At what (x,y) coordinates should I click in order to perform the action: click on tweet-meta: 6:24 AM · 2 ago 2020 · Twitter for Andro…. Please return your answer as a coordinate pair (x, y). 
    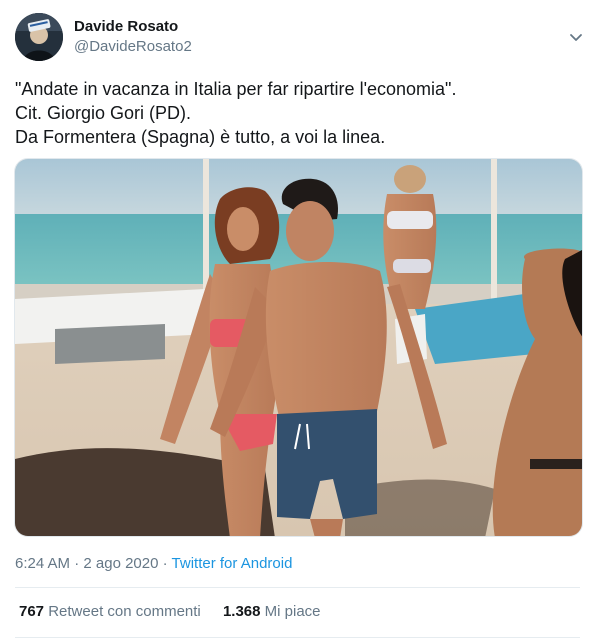
    Looking at the image, I should click on (153, 564).